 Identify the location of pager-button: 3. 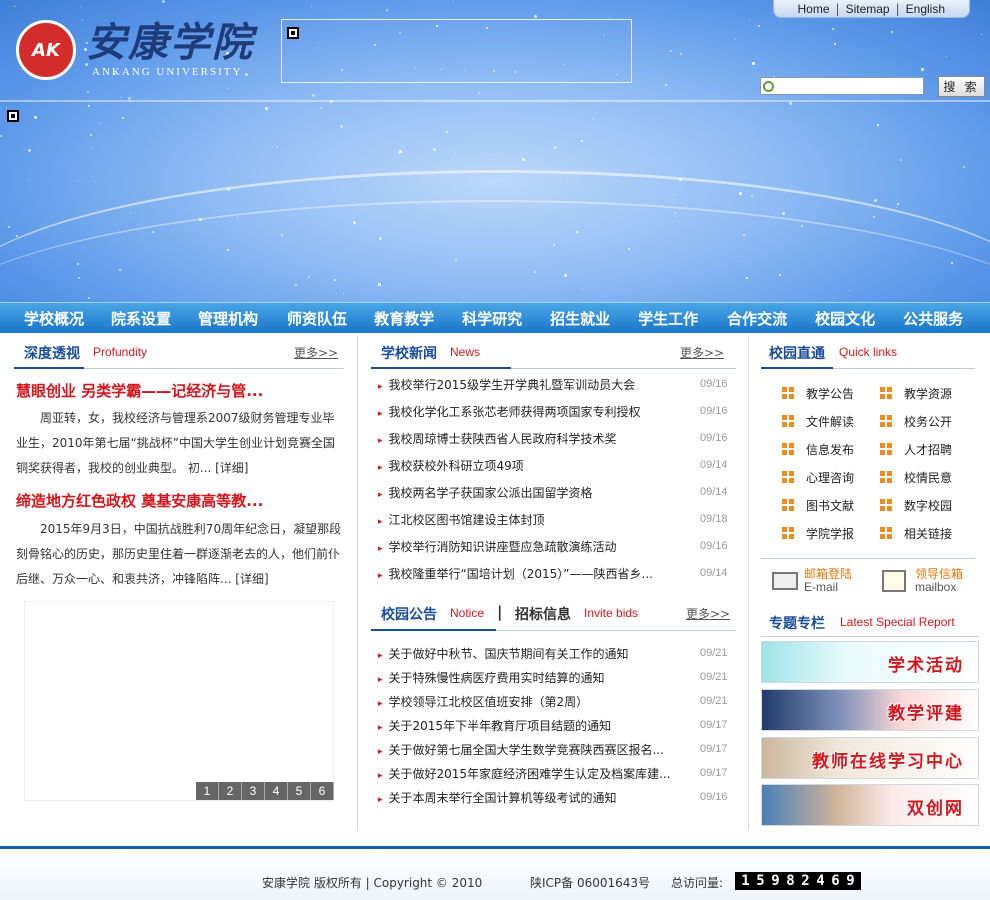
(253, 791).